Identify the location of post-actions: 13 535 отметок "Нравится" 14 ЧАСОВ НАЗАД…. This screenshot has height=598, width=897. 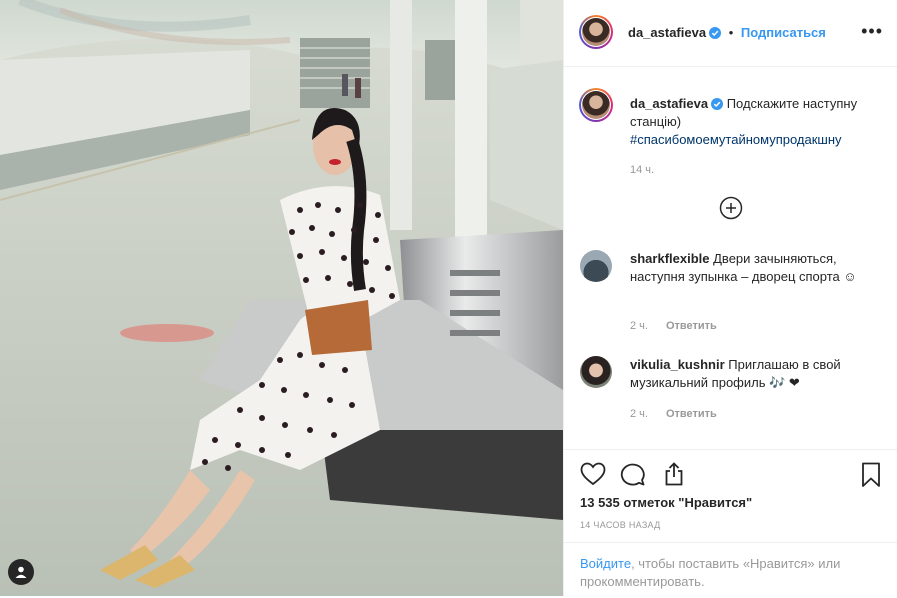
(730, 523).